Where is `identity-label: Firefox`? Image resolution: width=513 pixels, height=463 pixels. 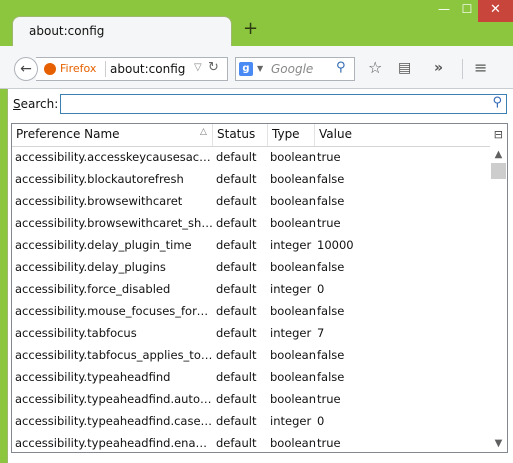 identity-label: Firefox is located at coordinates (78, 68).